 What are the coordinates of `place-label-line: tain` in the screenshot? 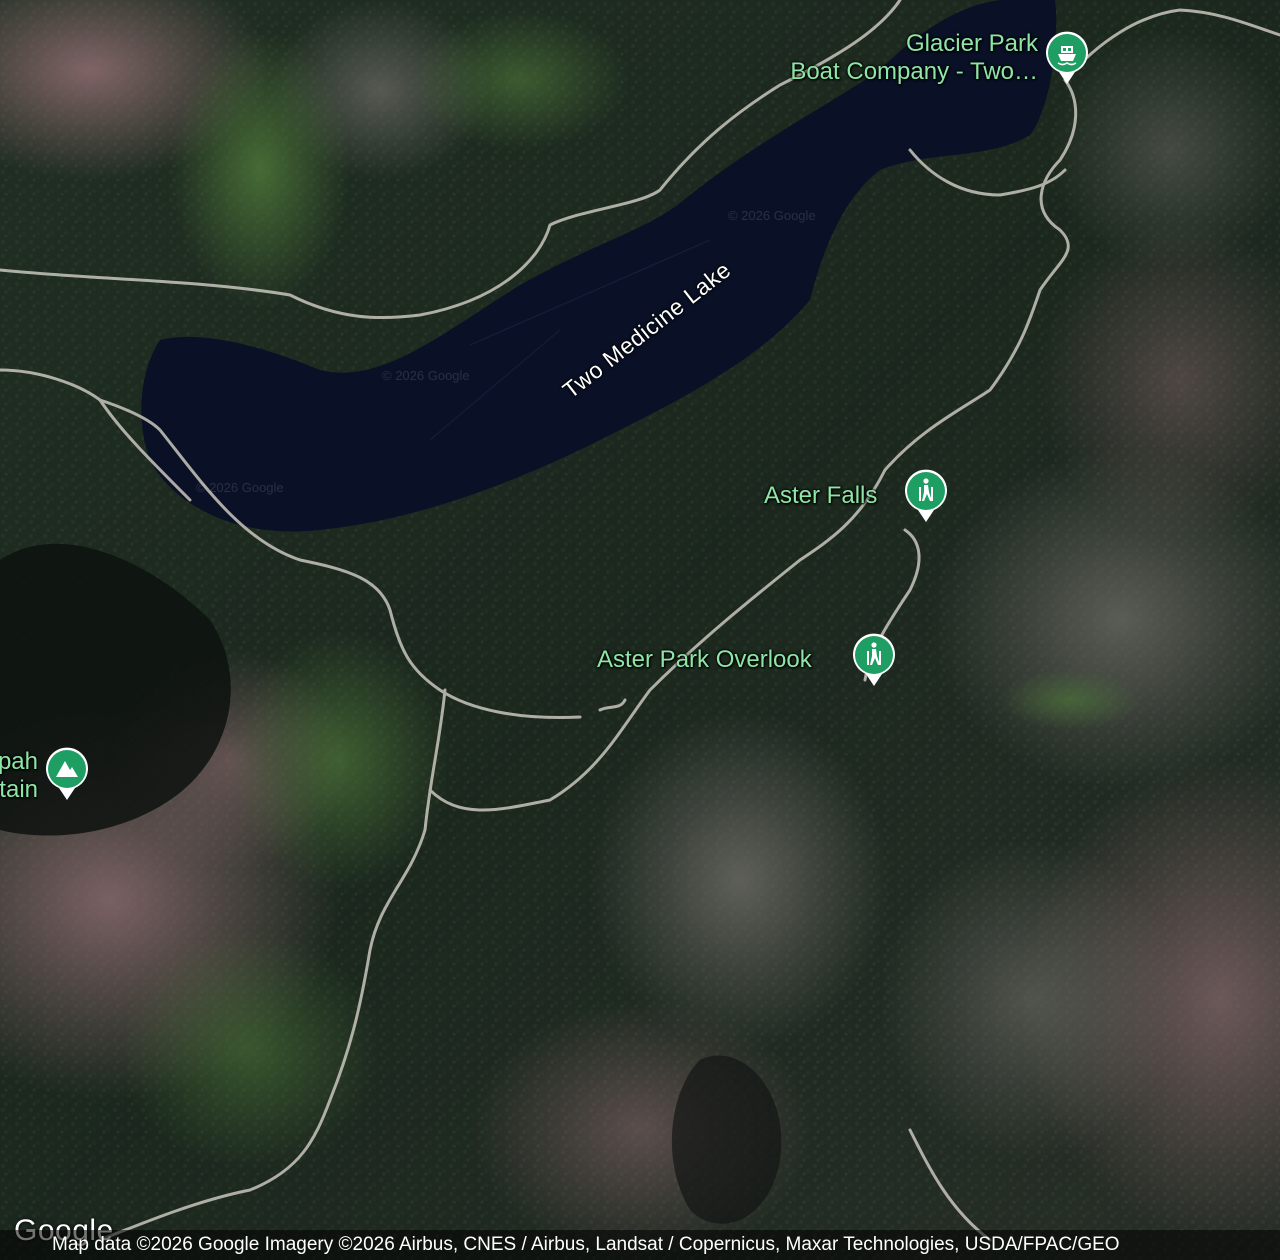 It's located at (19, 789).